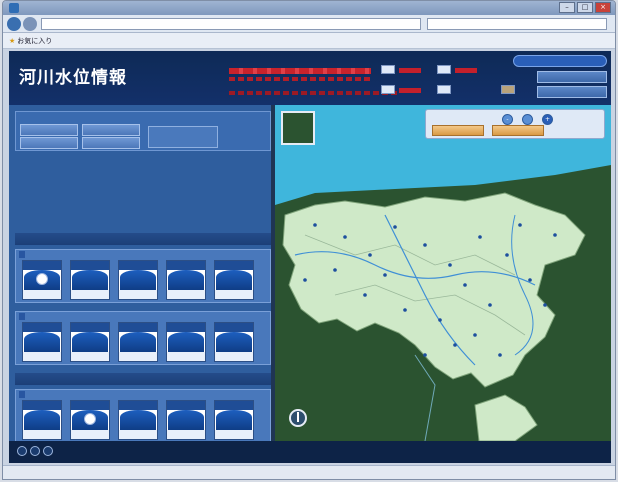  What do you see at coordinates (14, 8) in the screenshot?
I see `browser-icon` at bounding box center [14, 8].